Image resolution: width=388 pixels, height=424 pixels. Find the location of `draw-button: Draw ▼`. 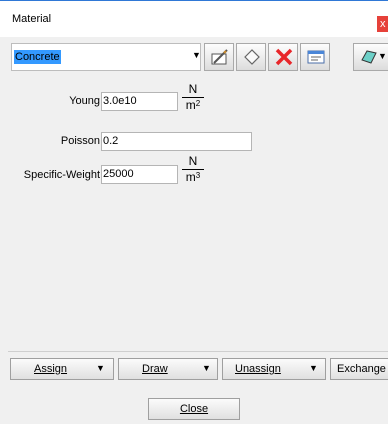

draw-button: Draw ▼ is located at coordinates (168, 369).